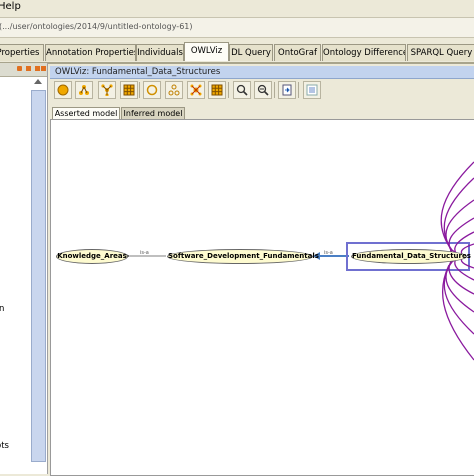 The height and width of the screenshot is (476, 474). Describe the element at coordinates (411, 256) in the screenshot. I see `class-node-fundamental-data-structures: Fundamental_Data_Structures` at that location.